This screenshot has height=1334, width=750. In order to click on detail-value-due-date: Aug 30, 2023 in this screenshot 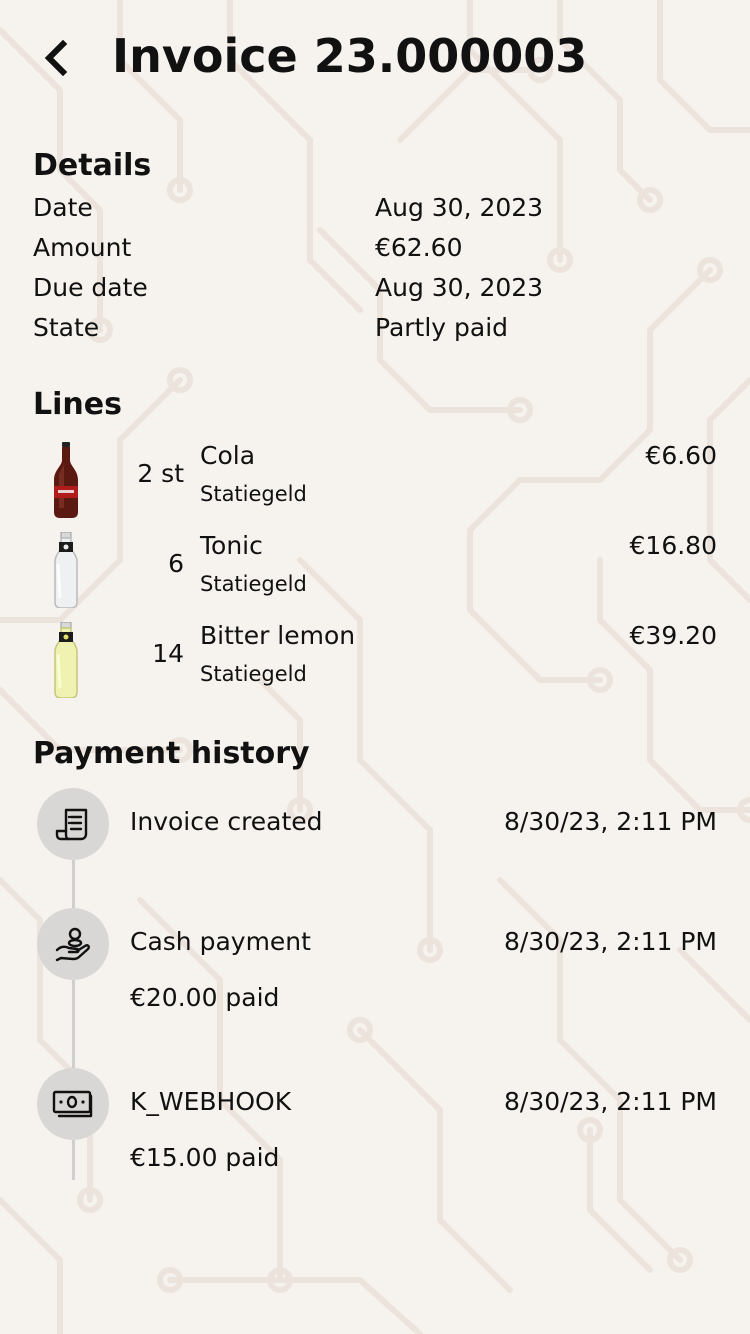, I will do `click(459, 287)`.